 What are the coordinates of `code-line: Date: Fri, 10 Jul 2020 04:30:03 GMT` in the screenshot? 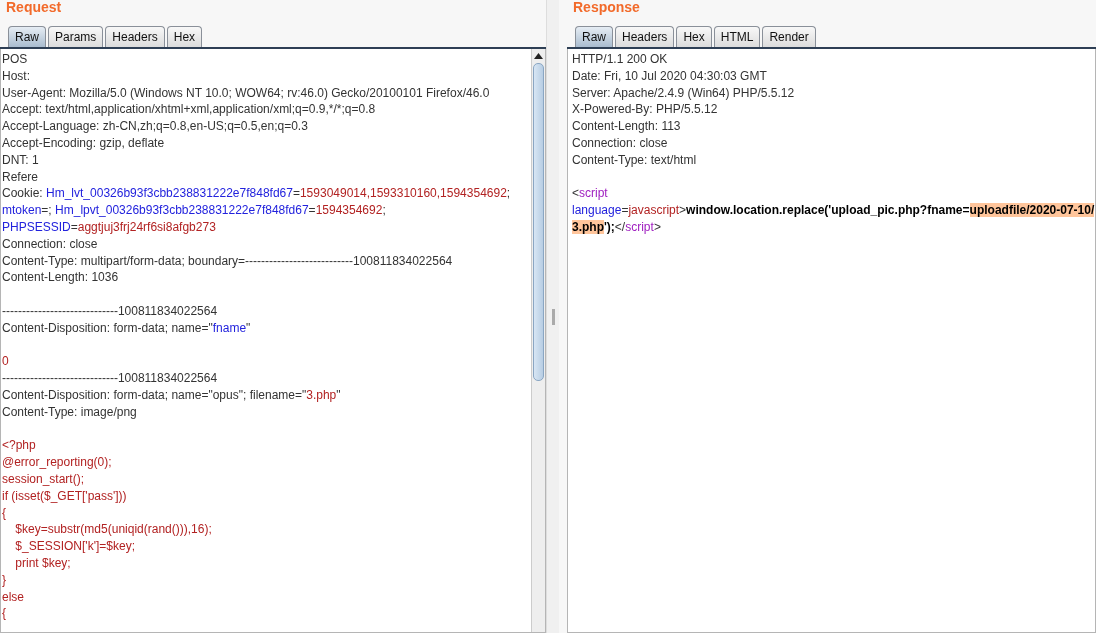 It's located at (670, 76).